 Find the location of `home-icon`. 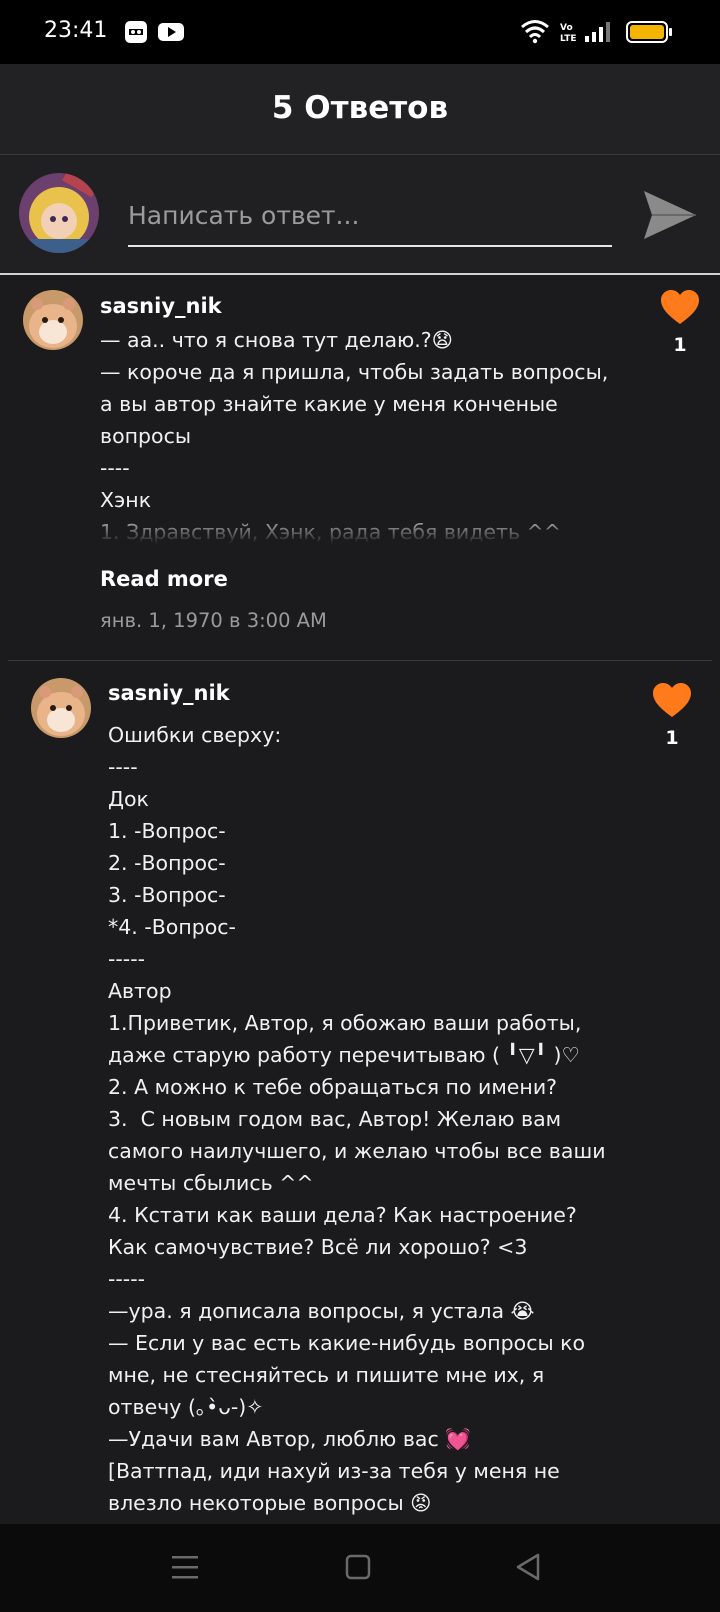

home-icon is located at coordinates (358, 1568).